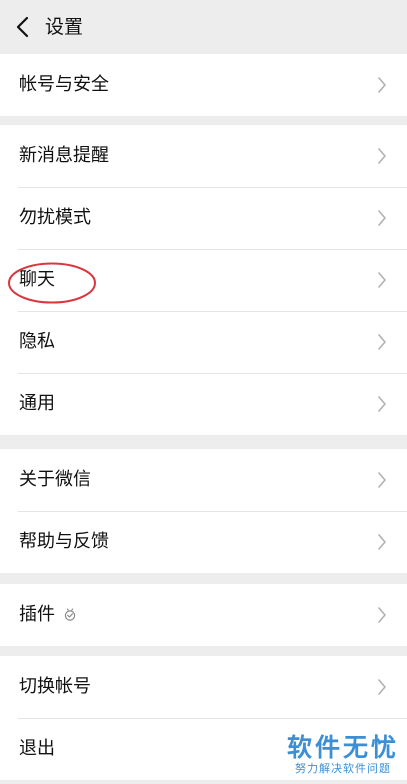 This screenshot has width=407, height=784. Describe the element at coordinates (203, 404) in the screenshot. I see `settings-item-general: 通用` at that location.